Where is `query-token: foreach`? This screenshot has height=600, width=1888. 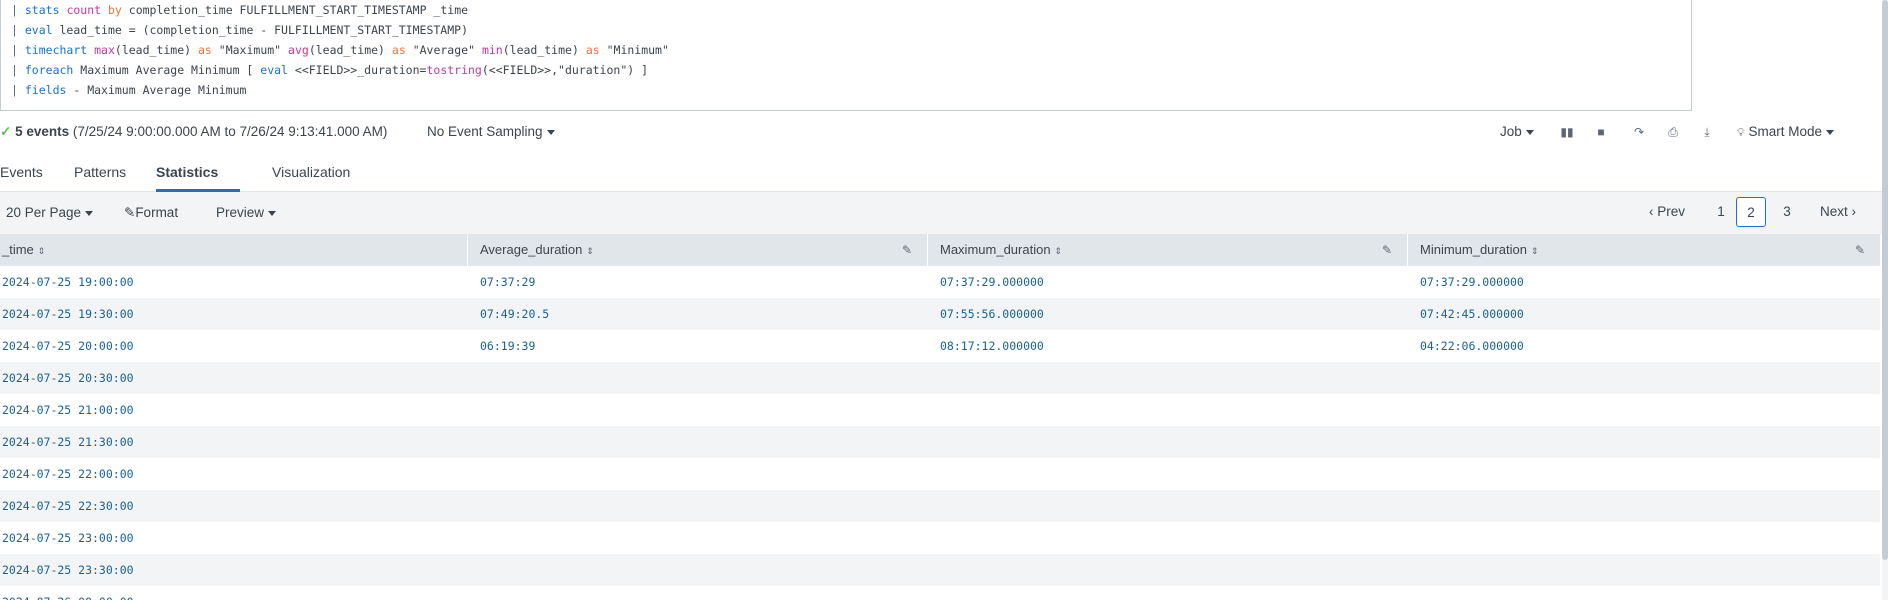 query-token: foreach is located at coordinates (49, 70).